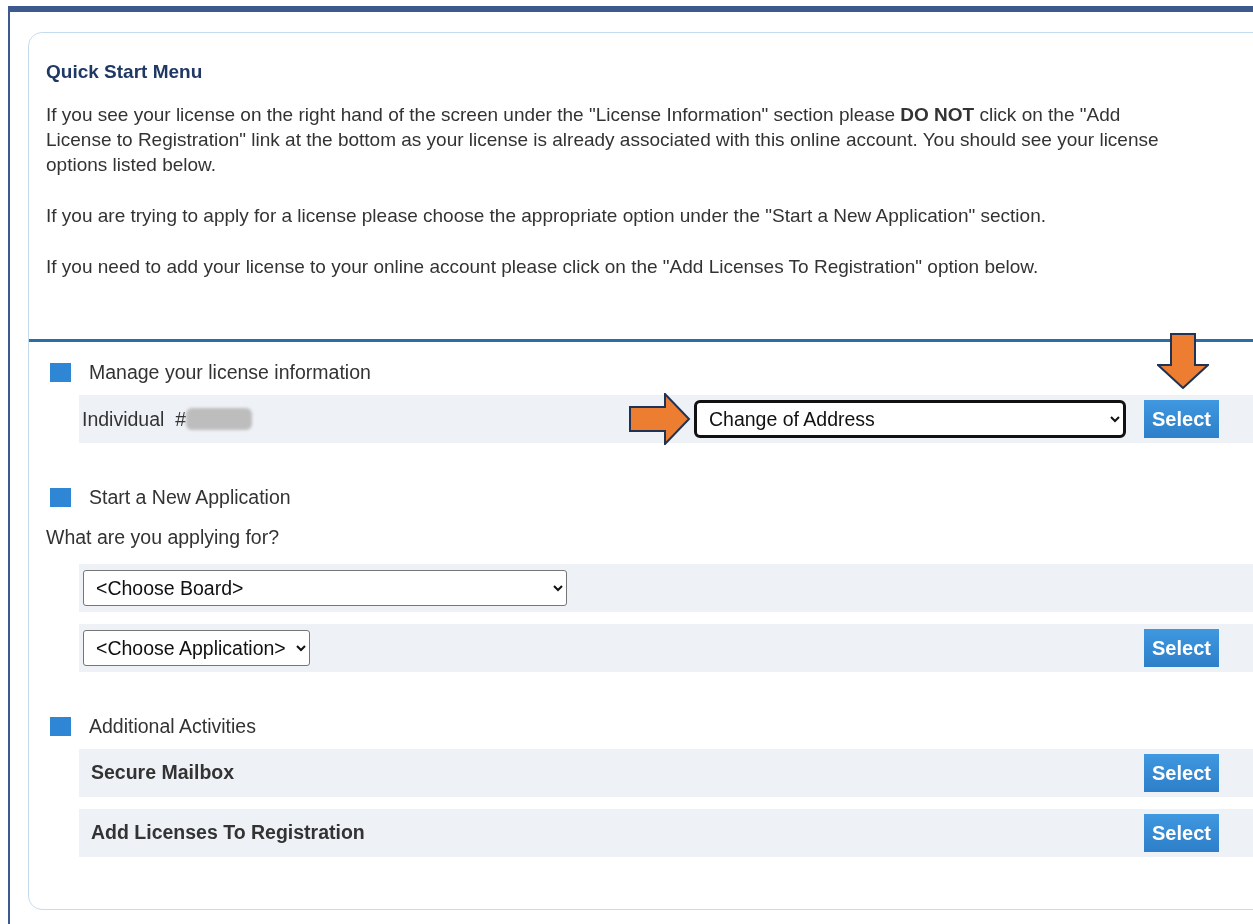 This screenshot has width=1253, height=924. What do you see at coordinates (546, 215) in the screenshot?
I see `instruction-paragraph: If you are trying to apply for a license please choose the appropriate option under the "Start a New Application" section.` at bounding box center [546, 215].